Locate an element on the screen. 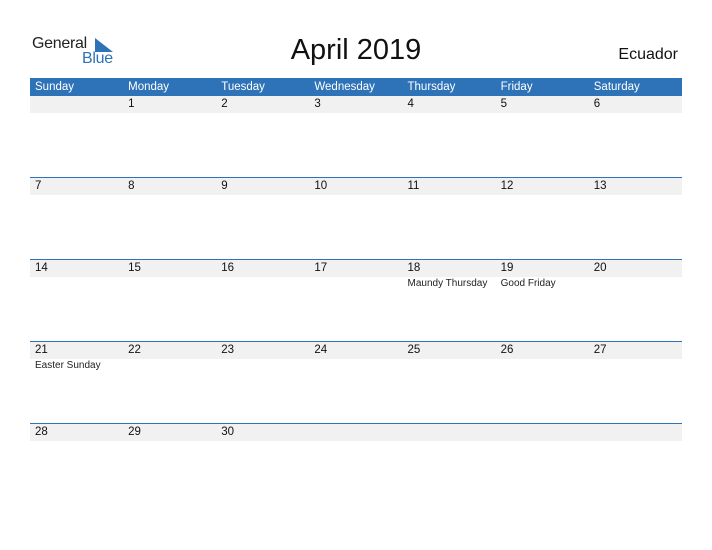 The height and width of the screenshot is (550, 712). day-number: 27 is located at coordinates (600, 350).